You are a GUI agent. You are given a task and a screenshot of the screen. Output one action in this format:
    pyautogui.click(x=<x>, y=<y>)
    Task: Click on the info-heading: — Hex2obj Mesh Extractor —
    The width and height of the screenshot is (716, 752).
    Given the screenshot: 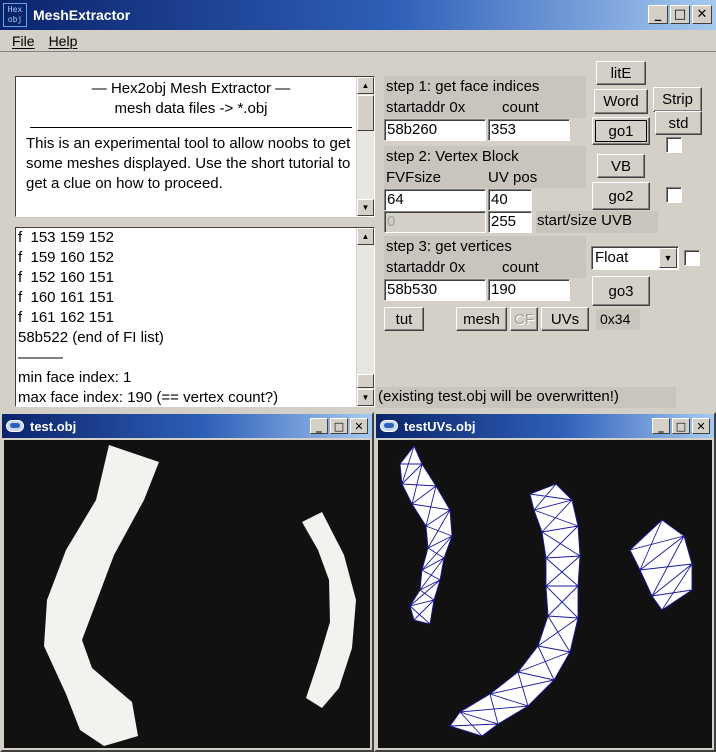 What is the action you would take?
    pyautogui.click(x=191, y=88)
    